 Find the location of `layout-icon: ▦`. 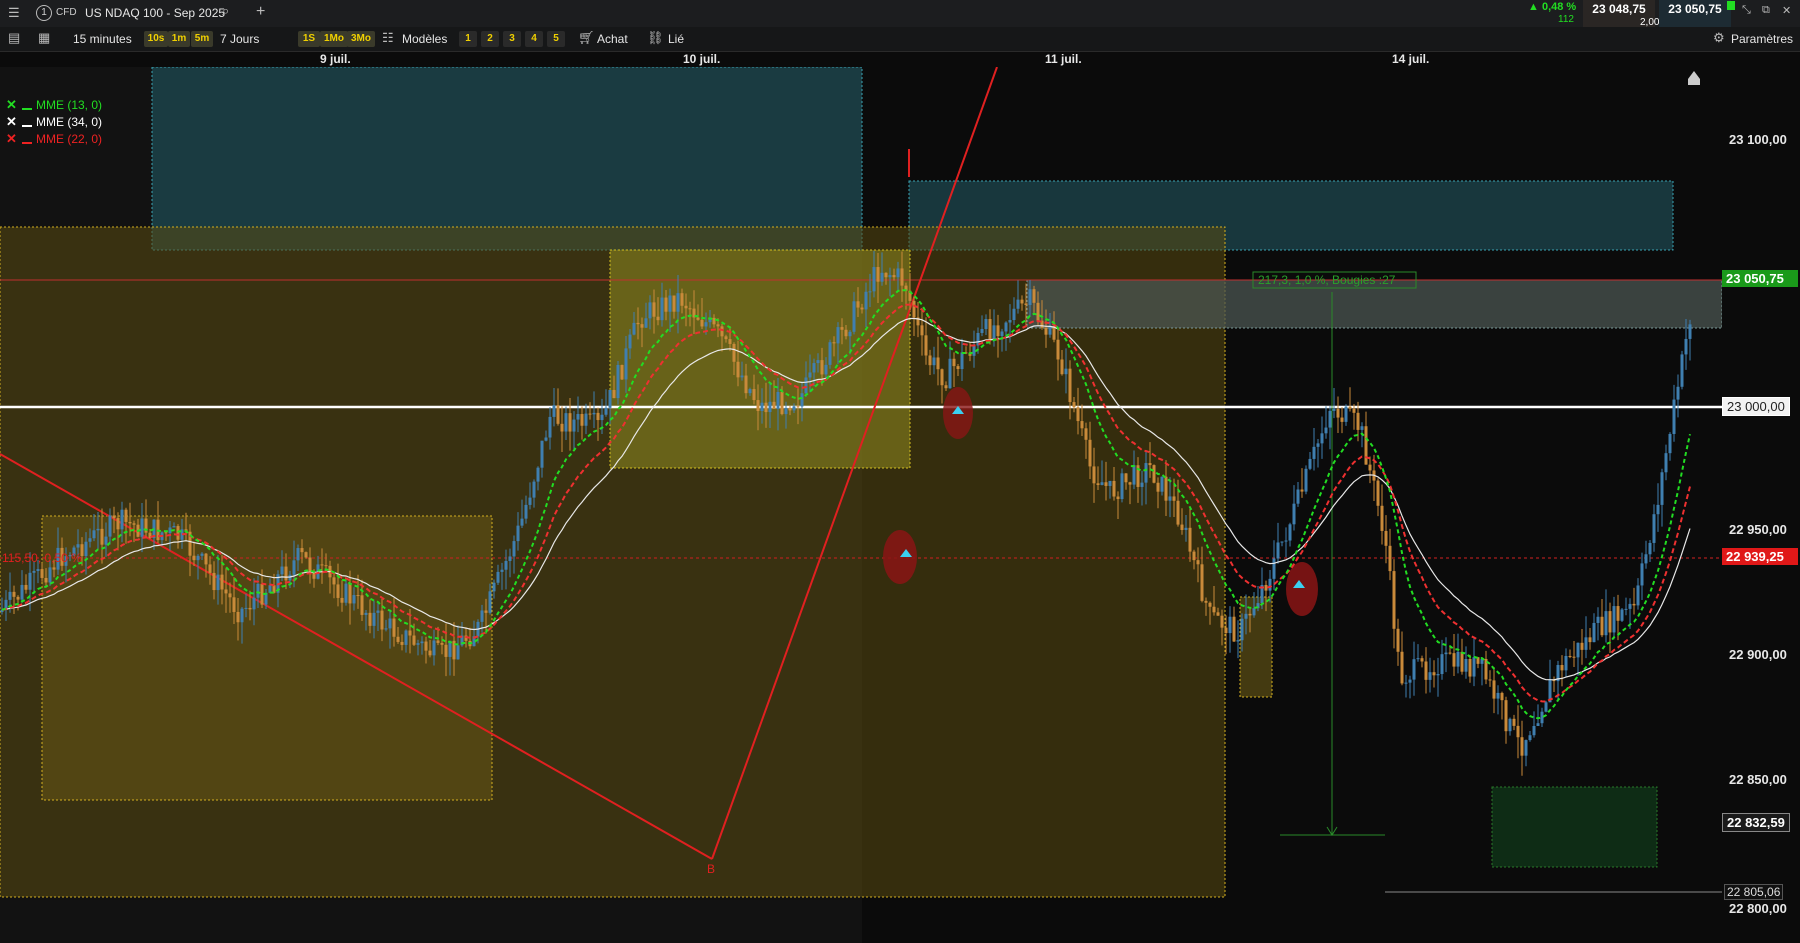

layout-icon: ▦ is located at coordinates (44, 38).